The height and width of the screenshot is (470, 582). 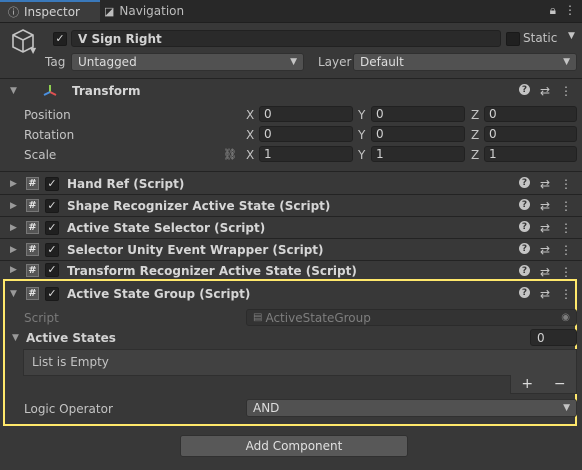 I want to click on layer-dropdown: Default ▼, so click(x=465, y=62).